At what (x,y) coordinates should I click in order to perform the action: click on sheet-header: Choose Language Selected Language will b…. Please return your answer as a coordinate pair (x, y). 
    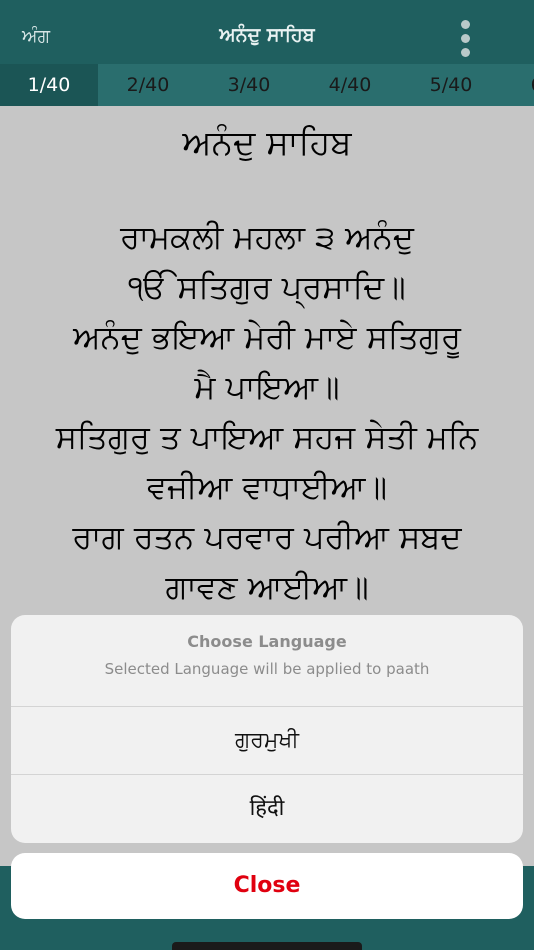
    Looking at the image, I should click on (267, 661).